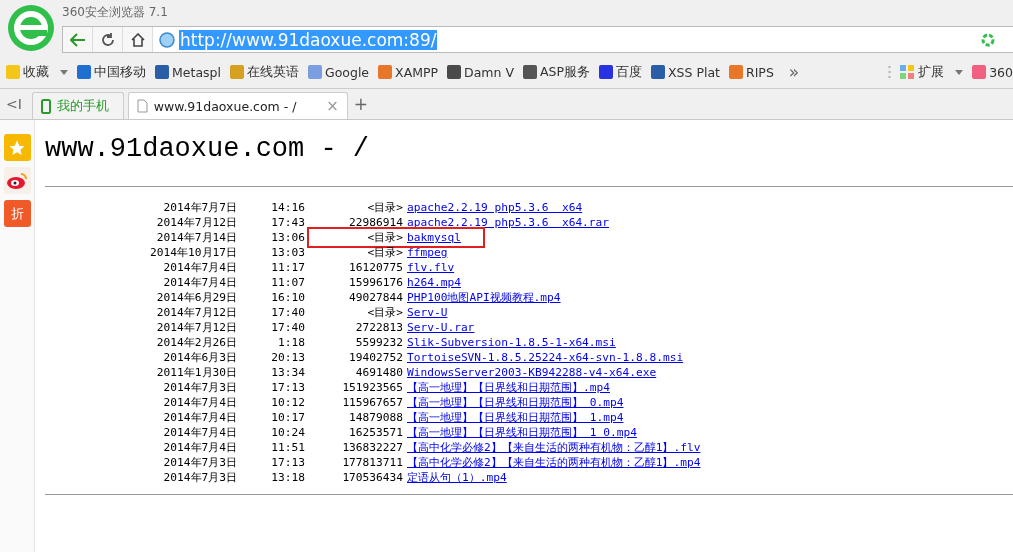  I want to click on file-link: 【高一地理】【日界线和日期范围】 1.mp4, so click(515, 417).